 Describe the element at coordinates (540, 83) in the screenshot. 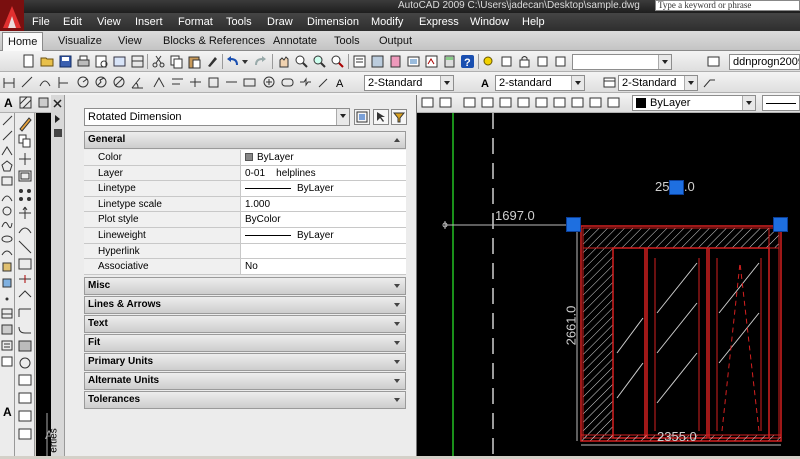

I see `dimension-style-combo: 2-standard` at that location.